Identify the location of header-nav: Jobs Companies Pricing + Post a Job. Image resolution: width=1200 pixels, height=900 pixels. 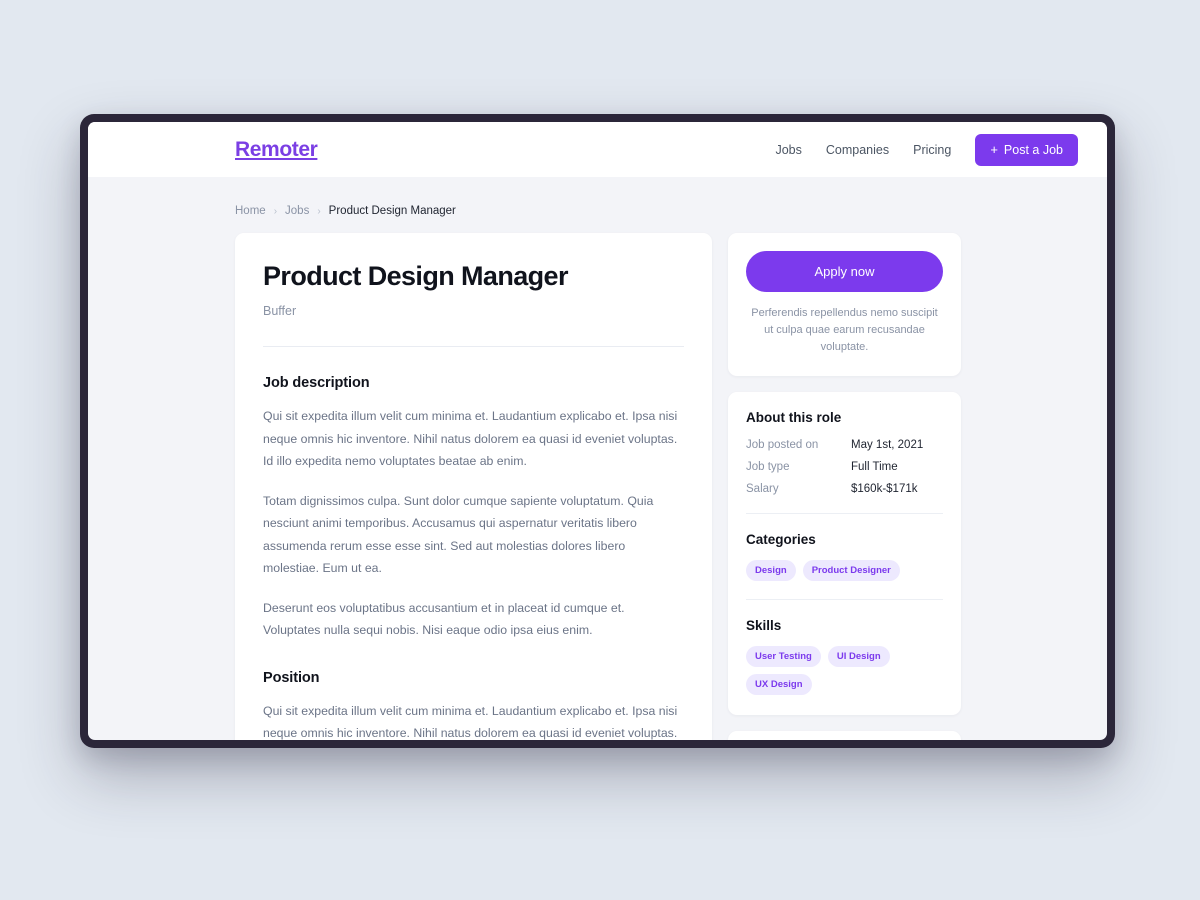
(926, 149).